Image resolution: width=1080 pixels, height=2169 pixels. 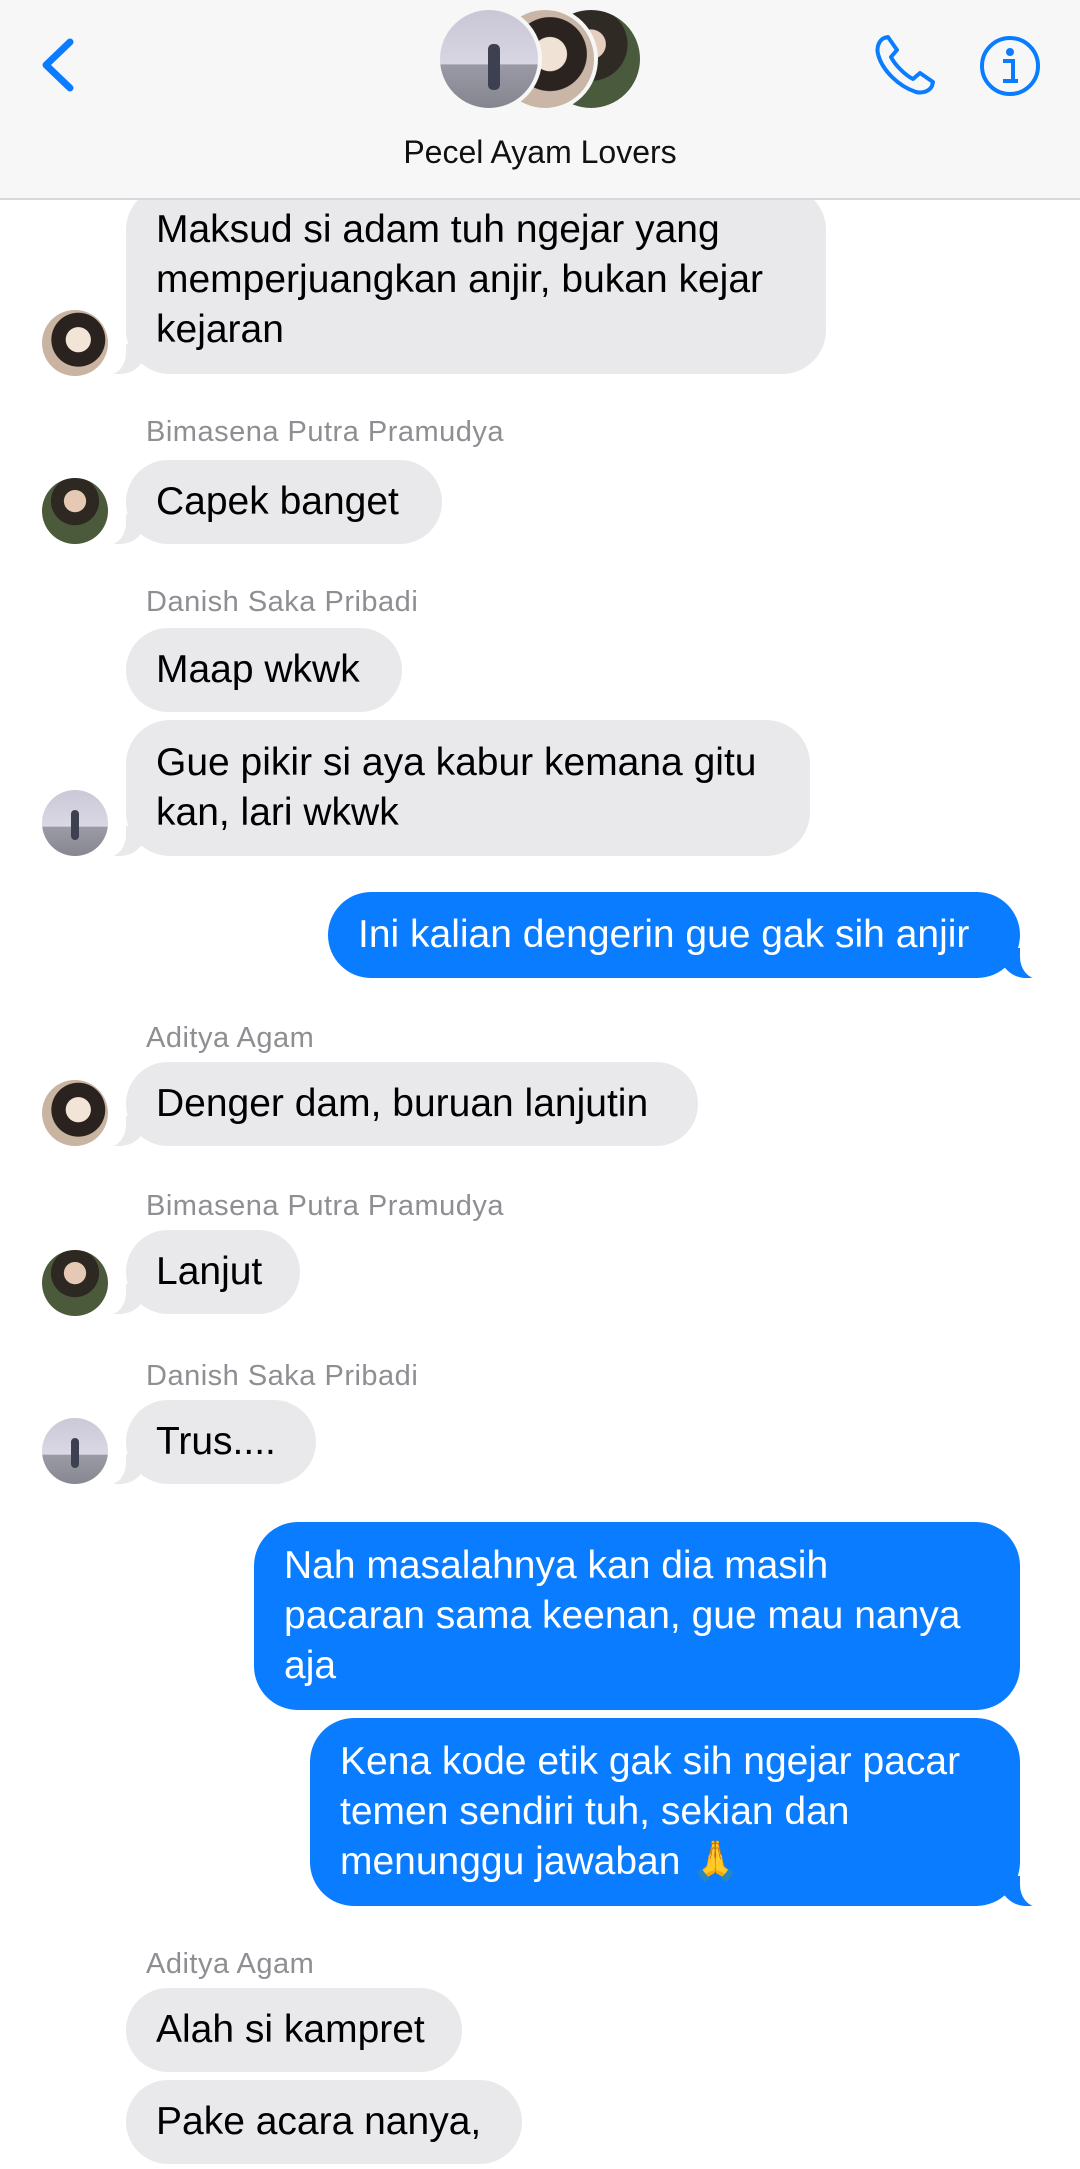 What do you see at coordinates (319, 2121) in the screenshot?
I see `message-text: Pake acara nanya,` at bounding box center [319, 2121].